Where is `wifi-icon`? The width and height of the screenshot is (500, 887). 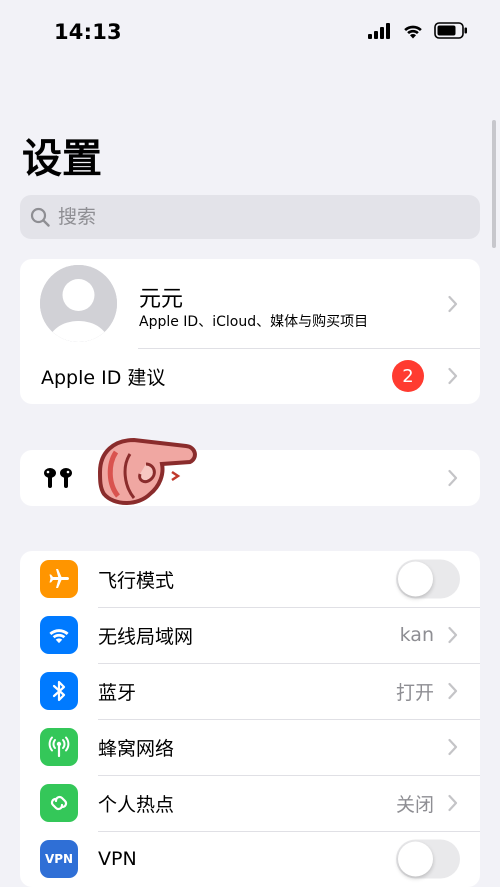 wifi-icon is located at coordinates (59, 635).